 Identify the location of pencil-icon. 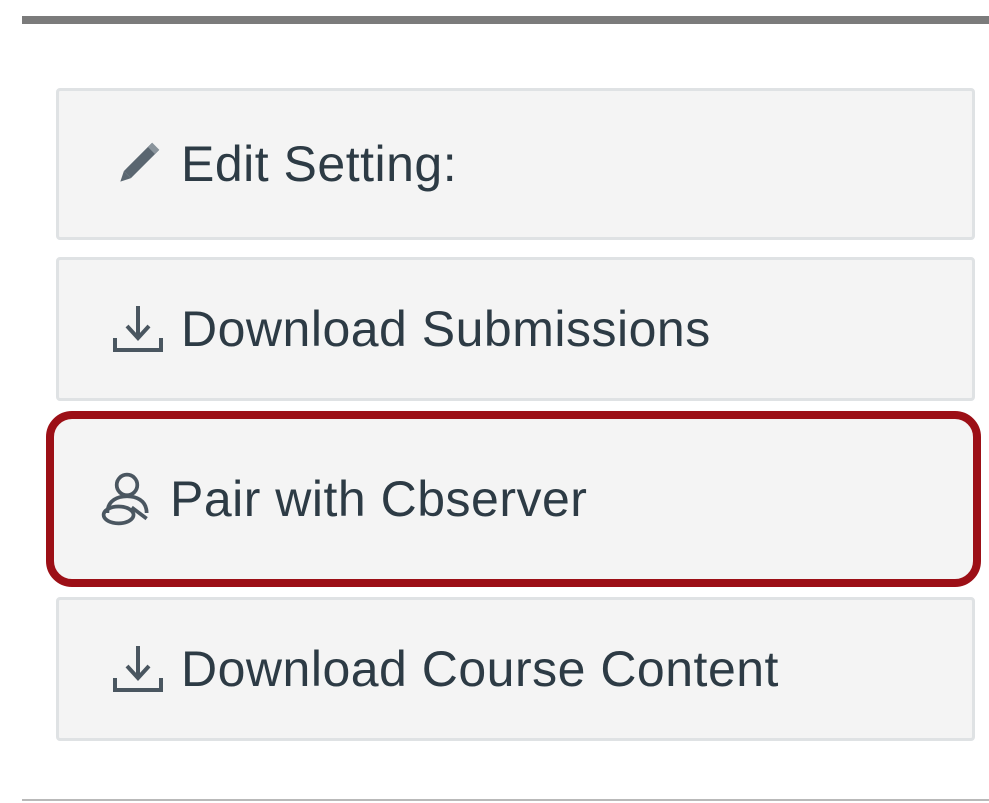
(138, 164).